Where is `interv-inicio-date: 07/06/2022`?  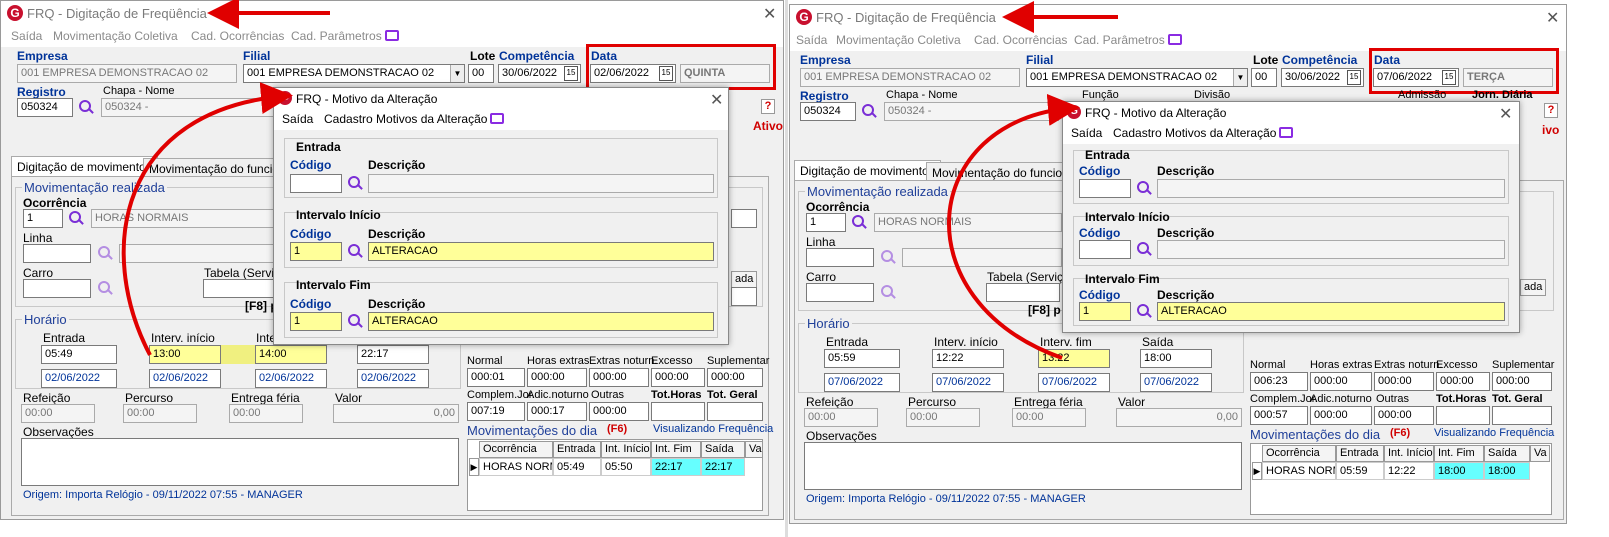 interv-inicio-date: 07/06/2022 is located at coordinates (968, 382).